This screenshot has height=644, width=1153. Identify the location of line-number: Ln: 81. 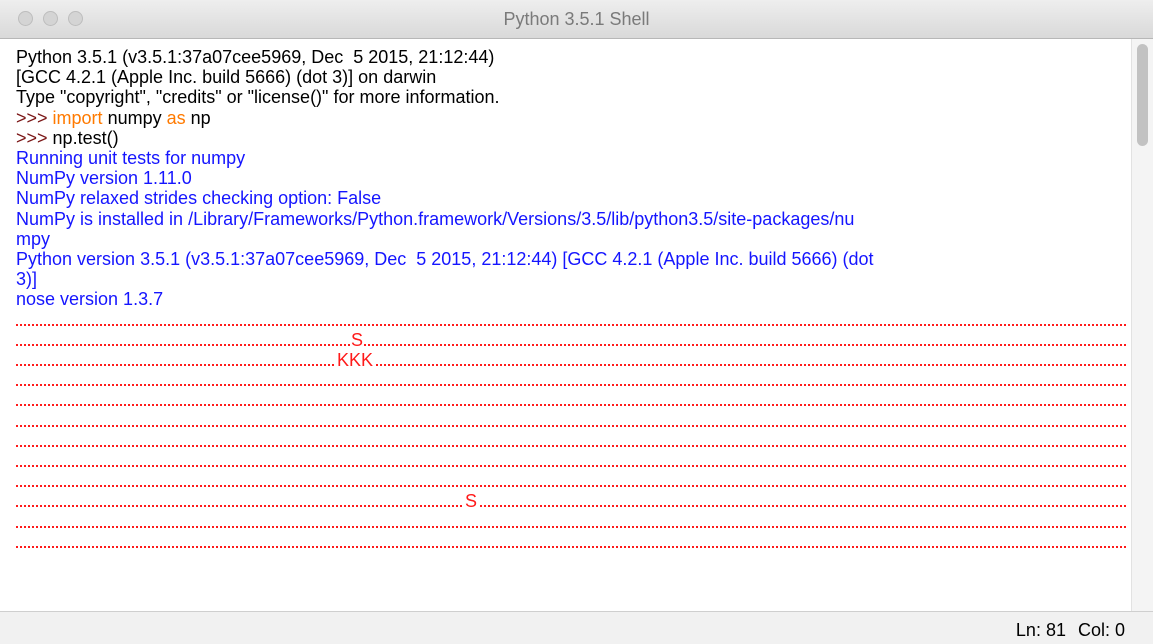
(1040, 630).